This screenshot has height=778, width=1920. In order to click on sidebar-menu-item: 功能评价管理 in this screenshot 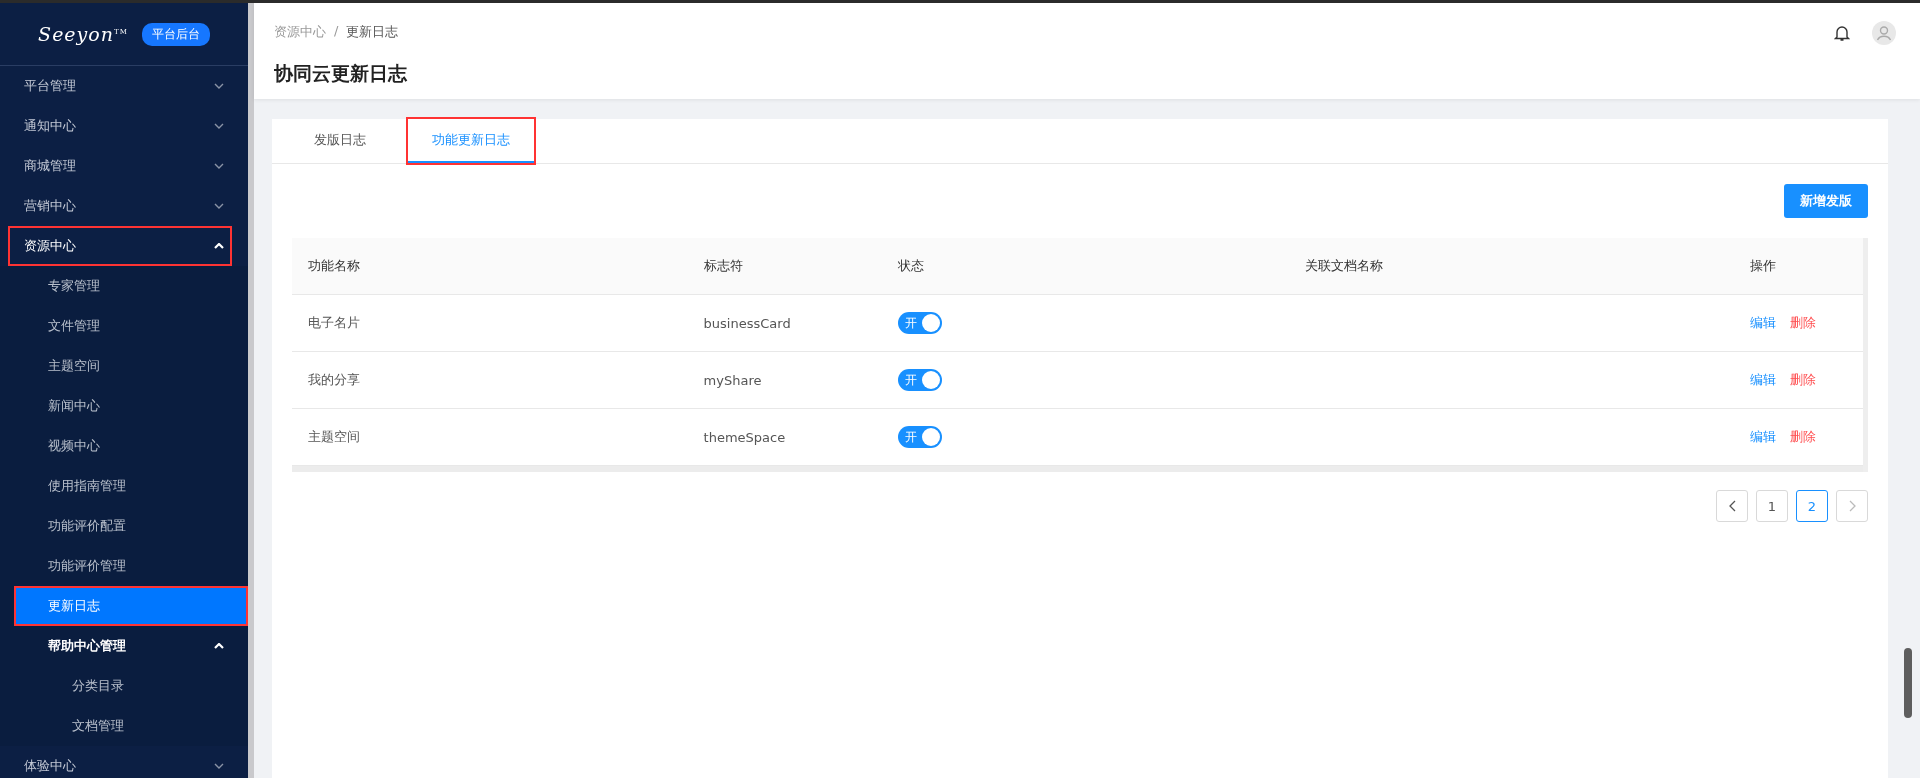, I will do `click(124, 566)`.